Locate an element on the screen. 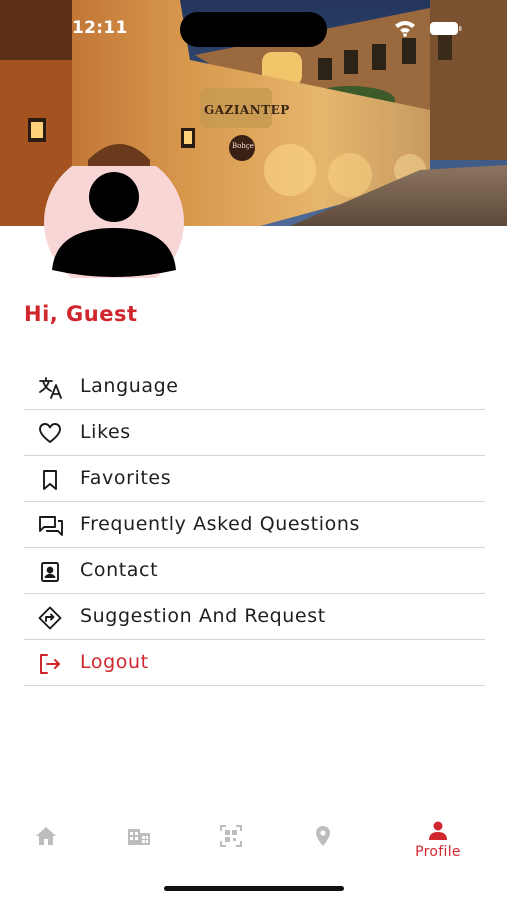 This screenshot has height=900, width=507. menu-label: Likes is located at coordinates (105, 432).